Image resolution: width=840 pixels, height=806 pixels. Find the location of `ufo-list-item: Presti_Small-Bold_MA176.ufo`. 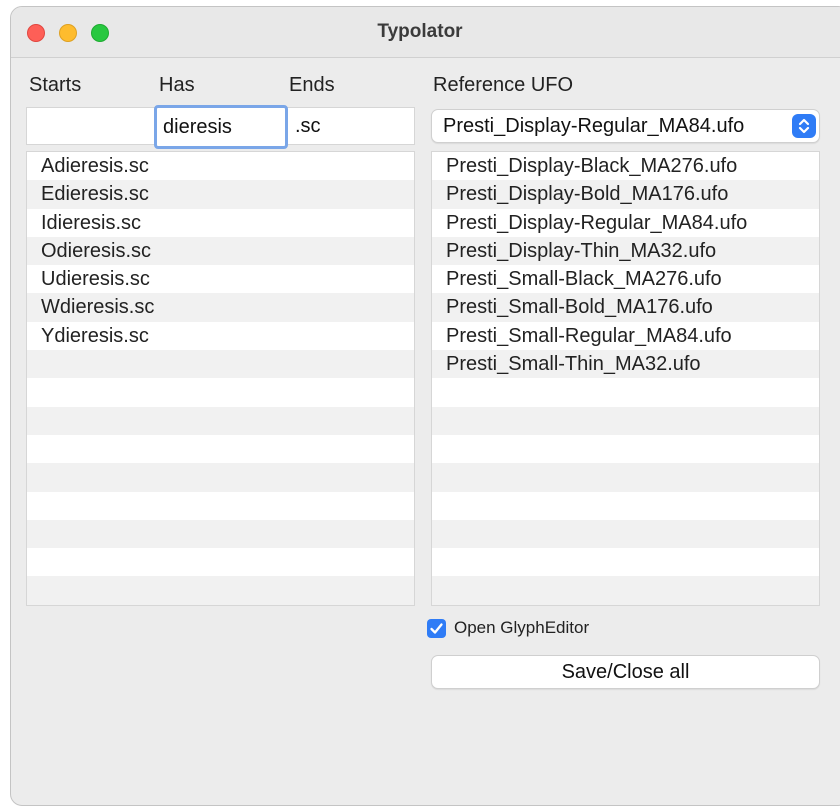

ufo-list-item: Presti_Small-Bold_MA176.ufo is located at coordinates (625, 307).